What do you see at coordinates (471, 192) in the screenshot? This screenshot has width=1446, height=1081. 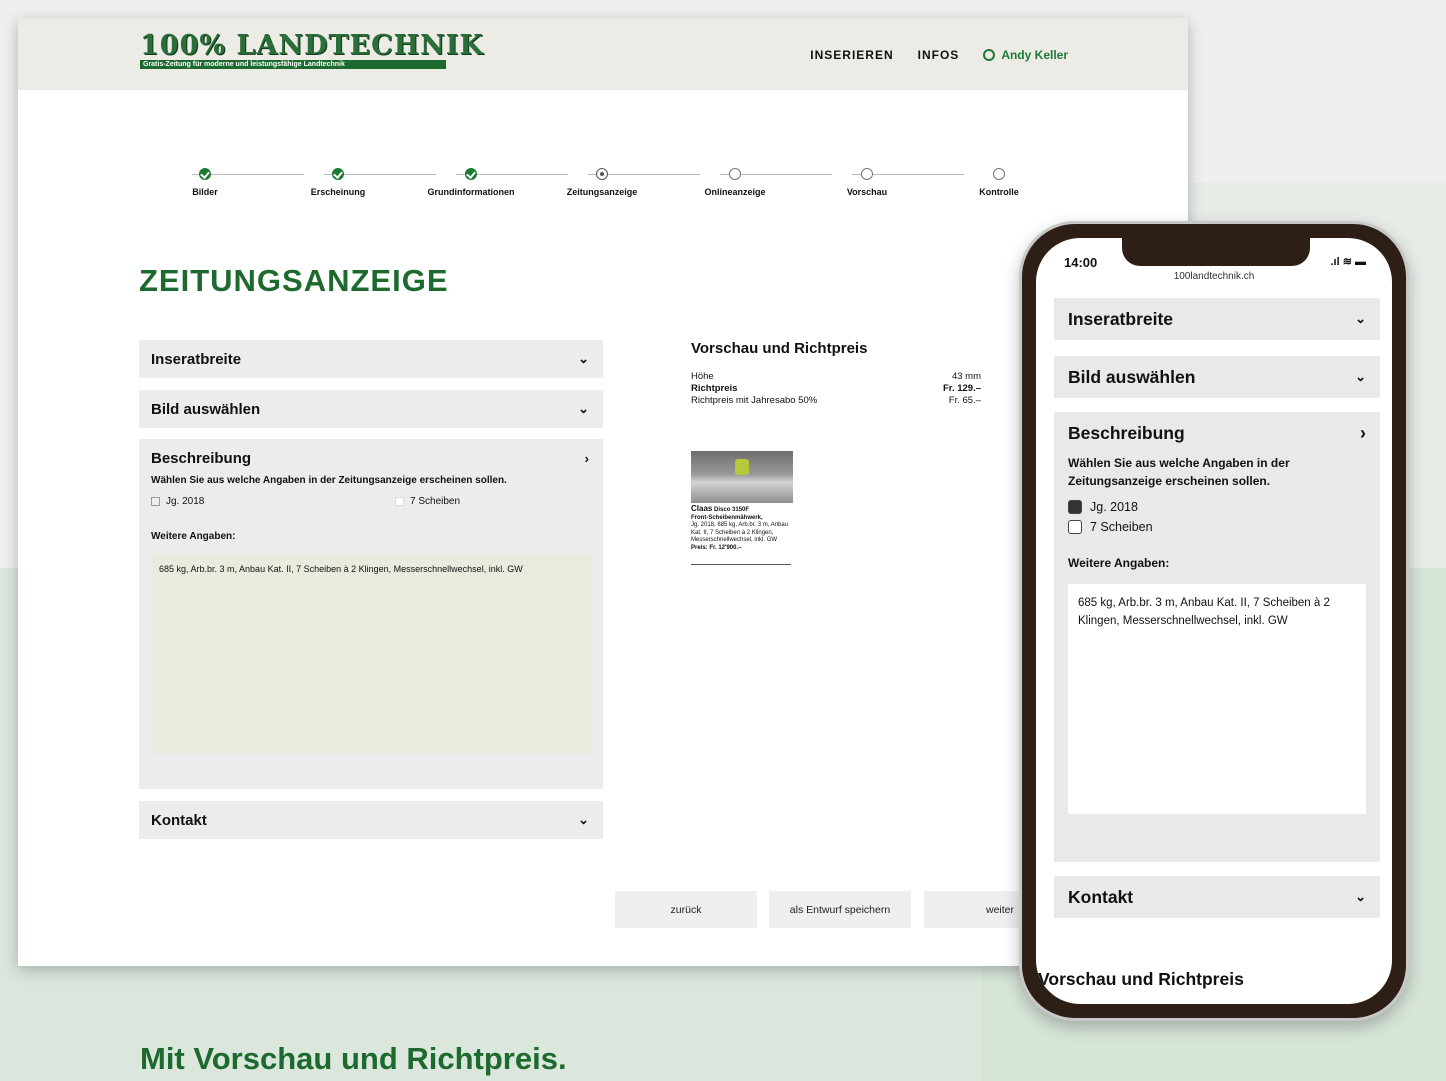 I see `step-label: Grundinformationen` at bounding box center [471, 192].